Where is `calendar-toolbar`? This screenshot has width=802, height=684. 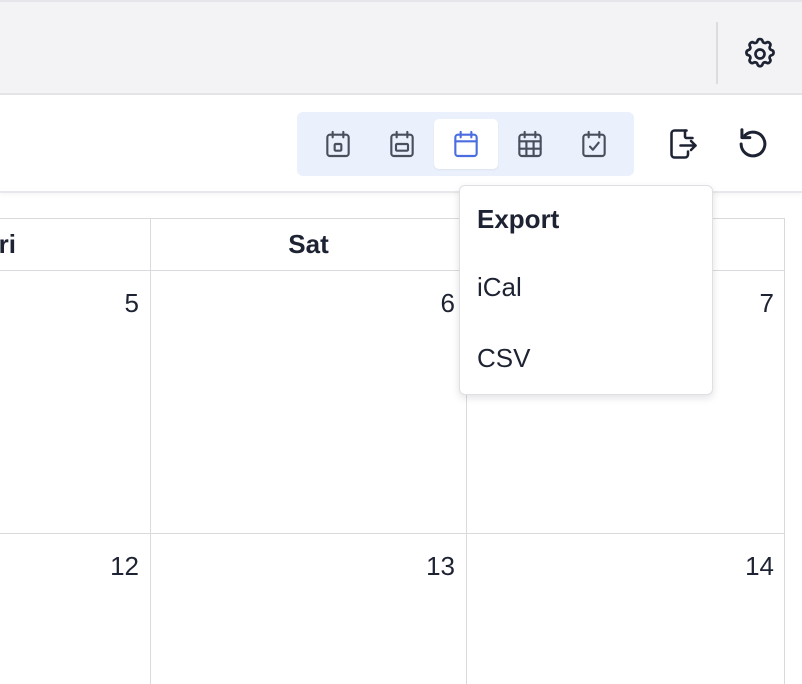
calendar-toolbar is located at coordinates (401, 144).